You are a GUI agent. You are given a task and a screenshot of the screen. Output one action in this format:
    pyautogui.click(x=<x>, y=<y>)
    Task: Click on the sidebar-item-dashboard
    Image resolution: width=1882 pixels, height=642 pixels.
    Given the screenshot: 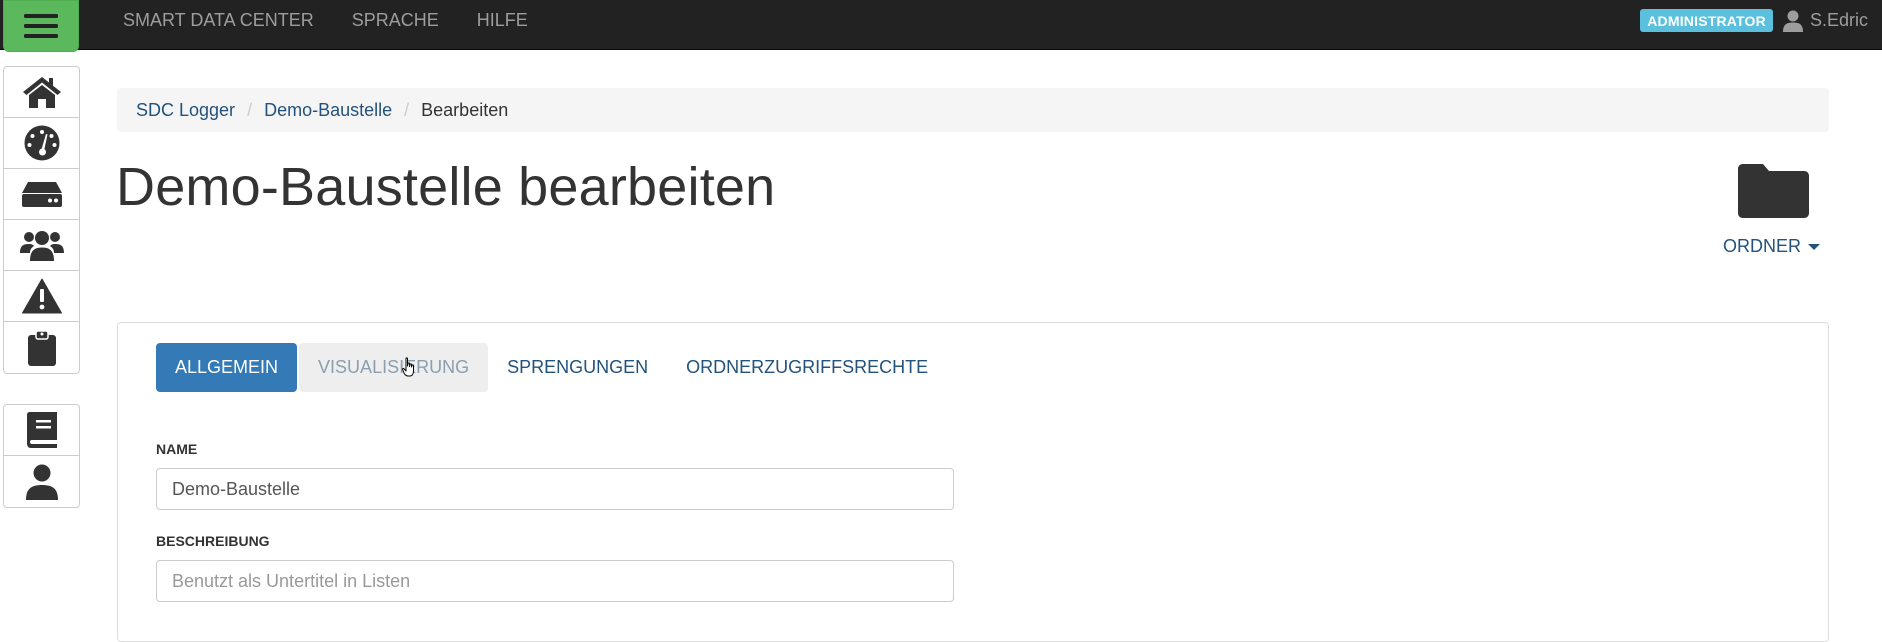 What is the action you would take?
    pyautogui.click(x=41, y=143)
    